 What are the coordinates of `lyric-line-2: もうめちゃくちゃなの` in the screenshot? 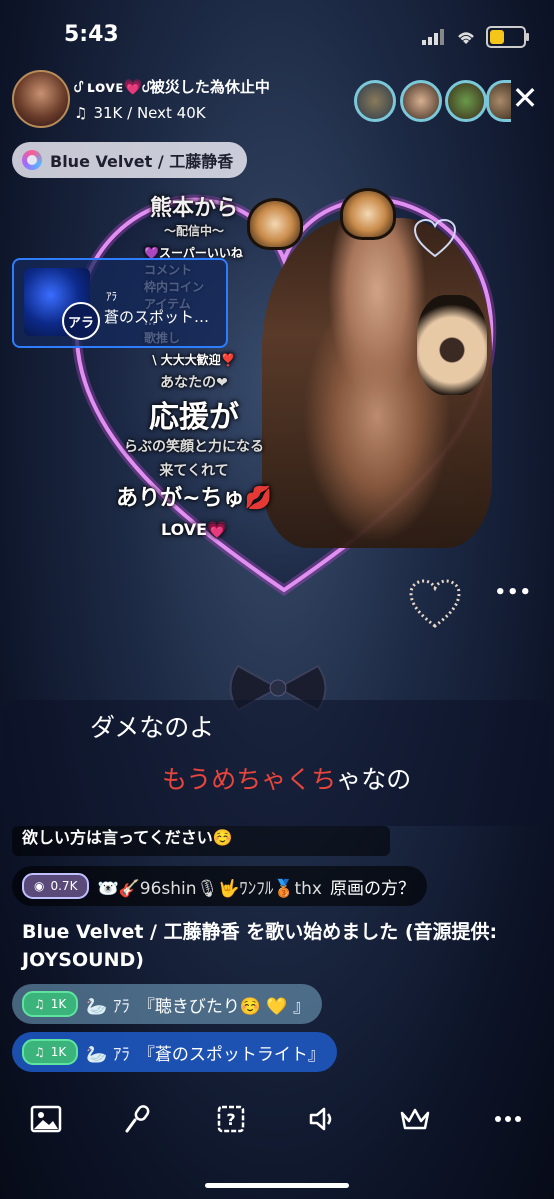 It's located at (286, 778).